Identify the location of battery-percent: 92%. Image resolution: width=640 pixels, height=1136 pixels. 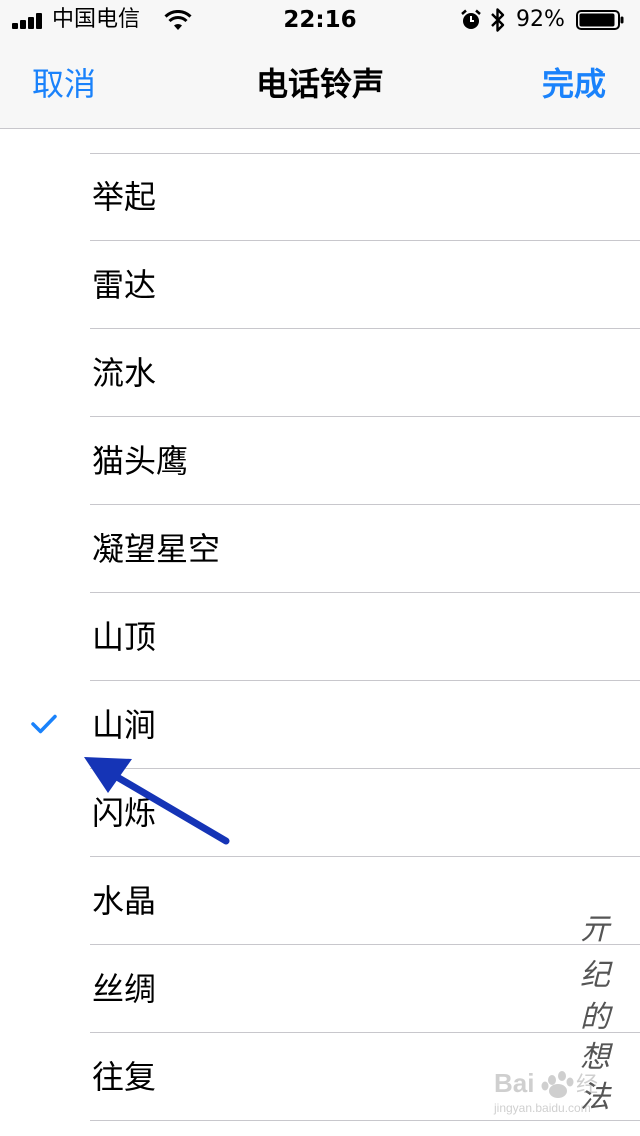
(540, 19).